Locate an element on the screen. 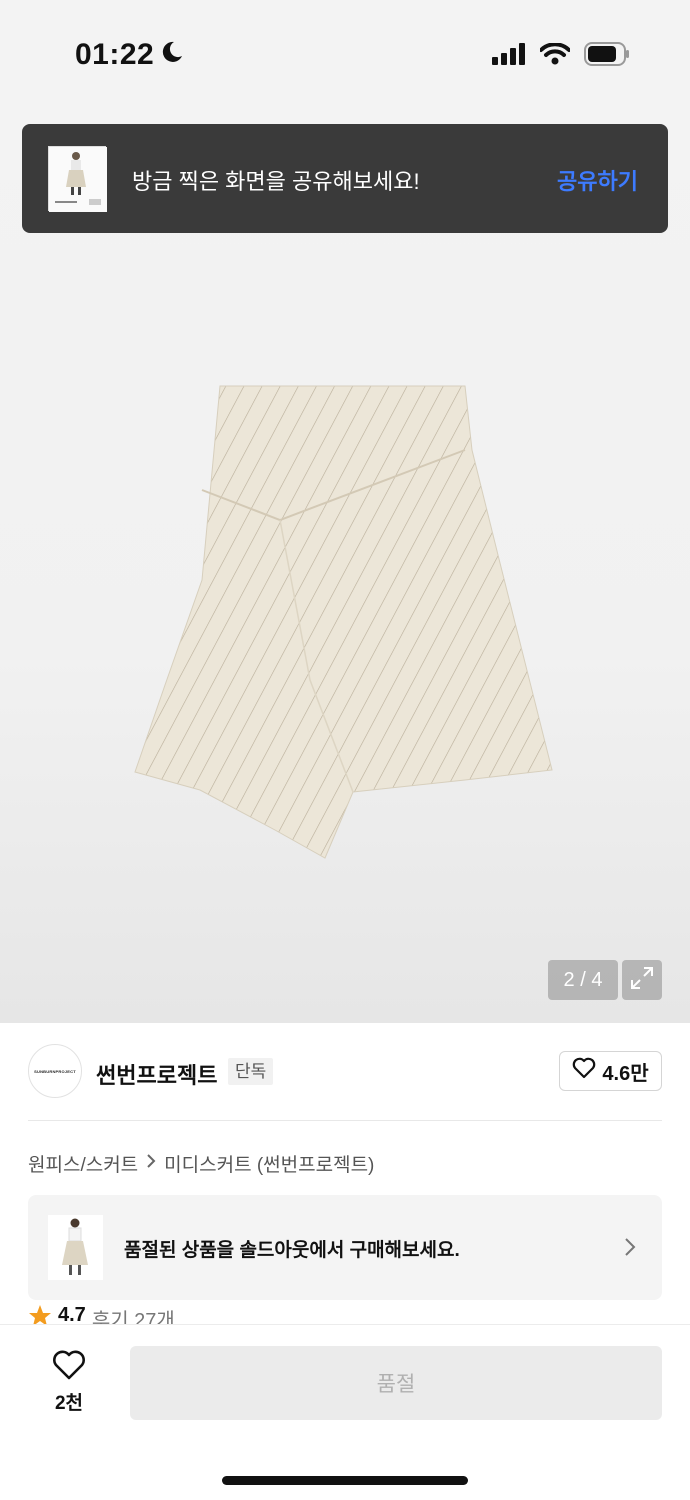 The width and height of the screenshot is (690, 1500). screenshot-thumbnail is located at coordinates (77, 179).